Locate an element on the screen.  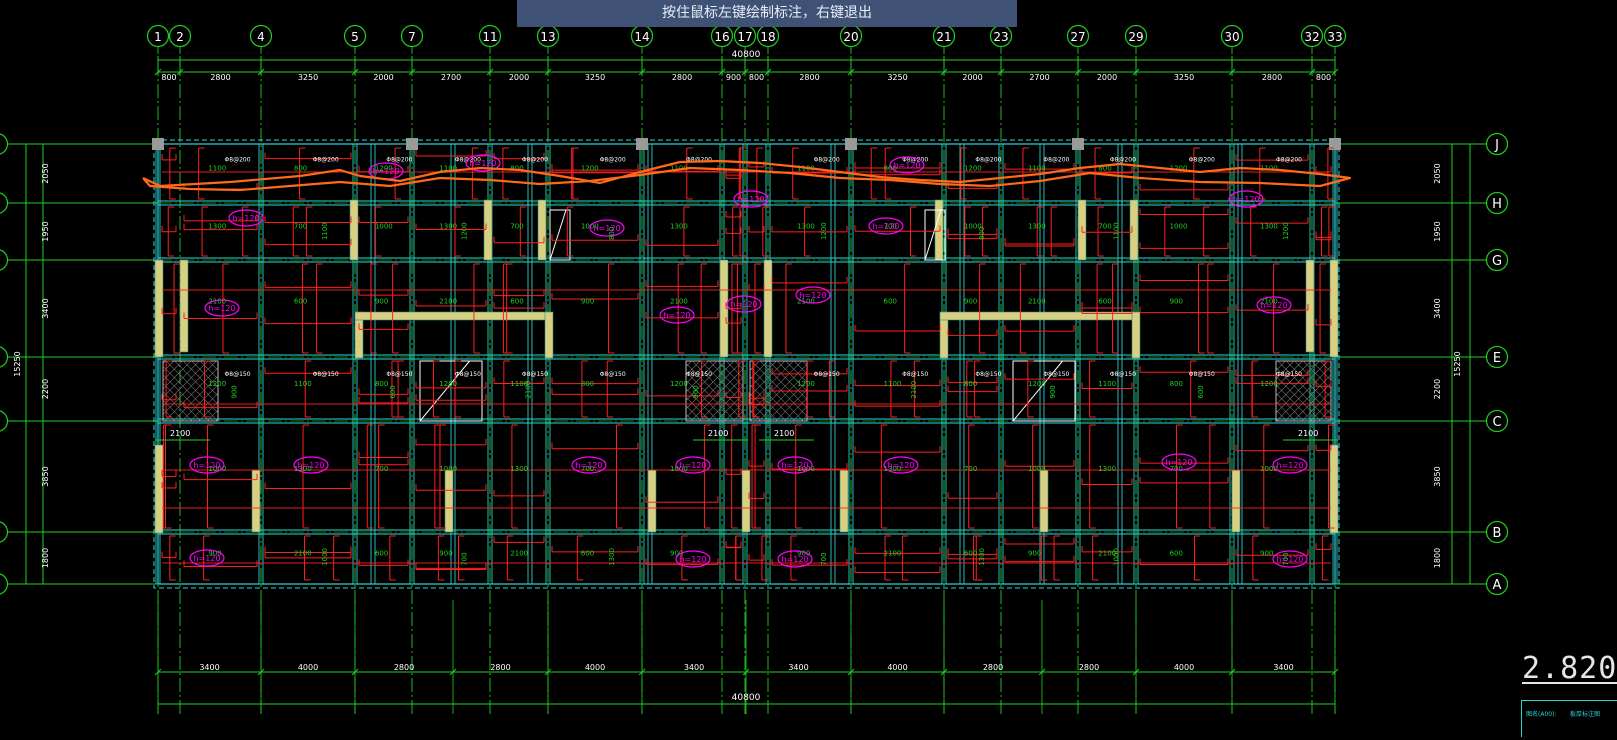
axis-bubble-17: 17 is located at coordinates (745, 36).